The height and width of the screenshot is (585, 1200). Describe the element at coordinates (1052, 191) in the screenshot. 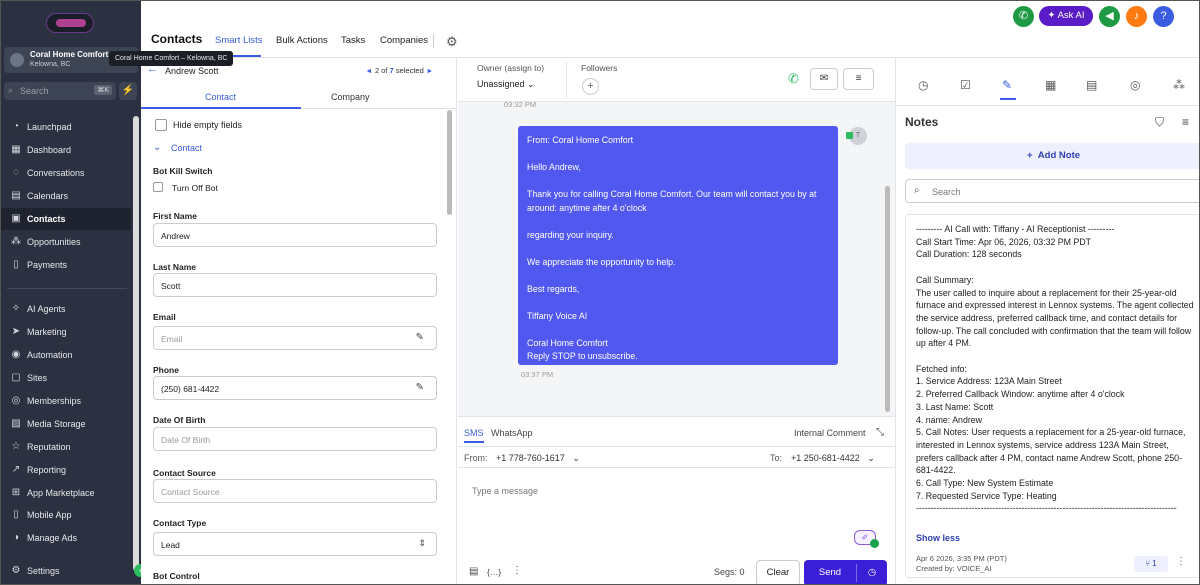

I see `notes-search-input: ⌕ Search` at that location.